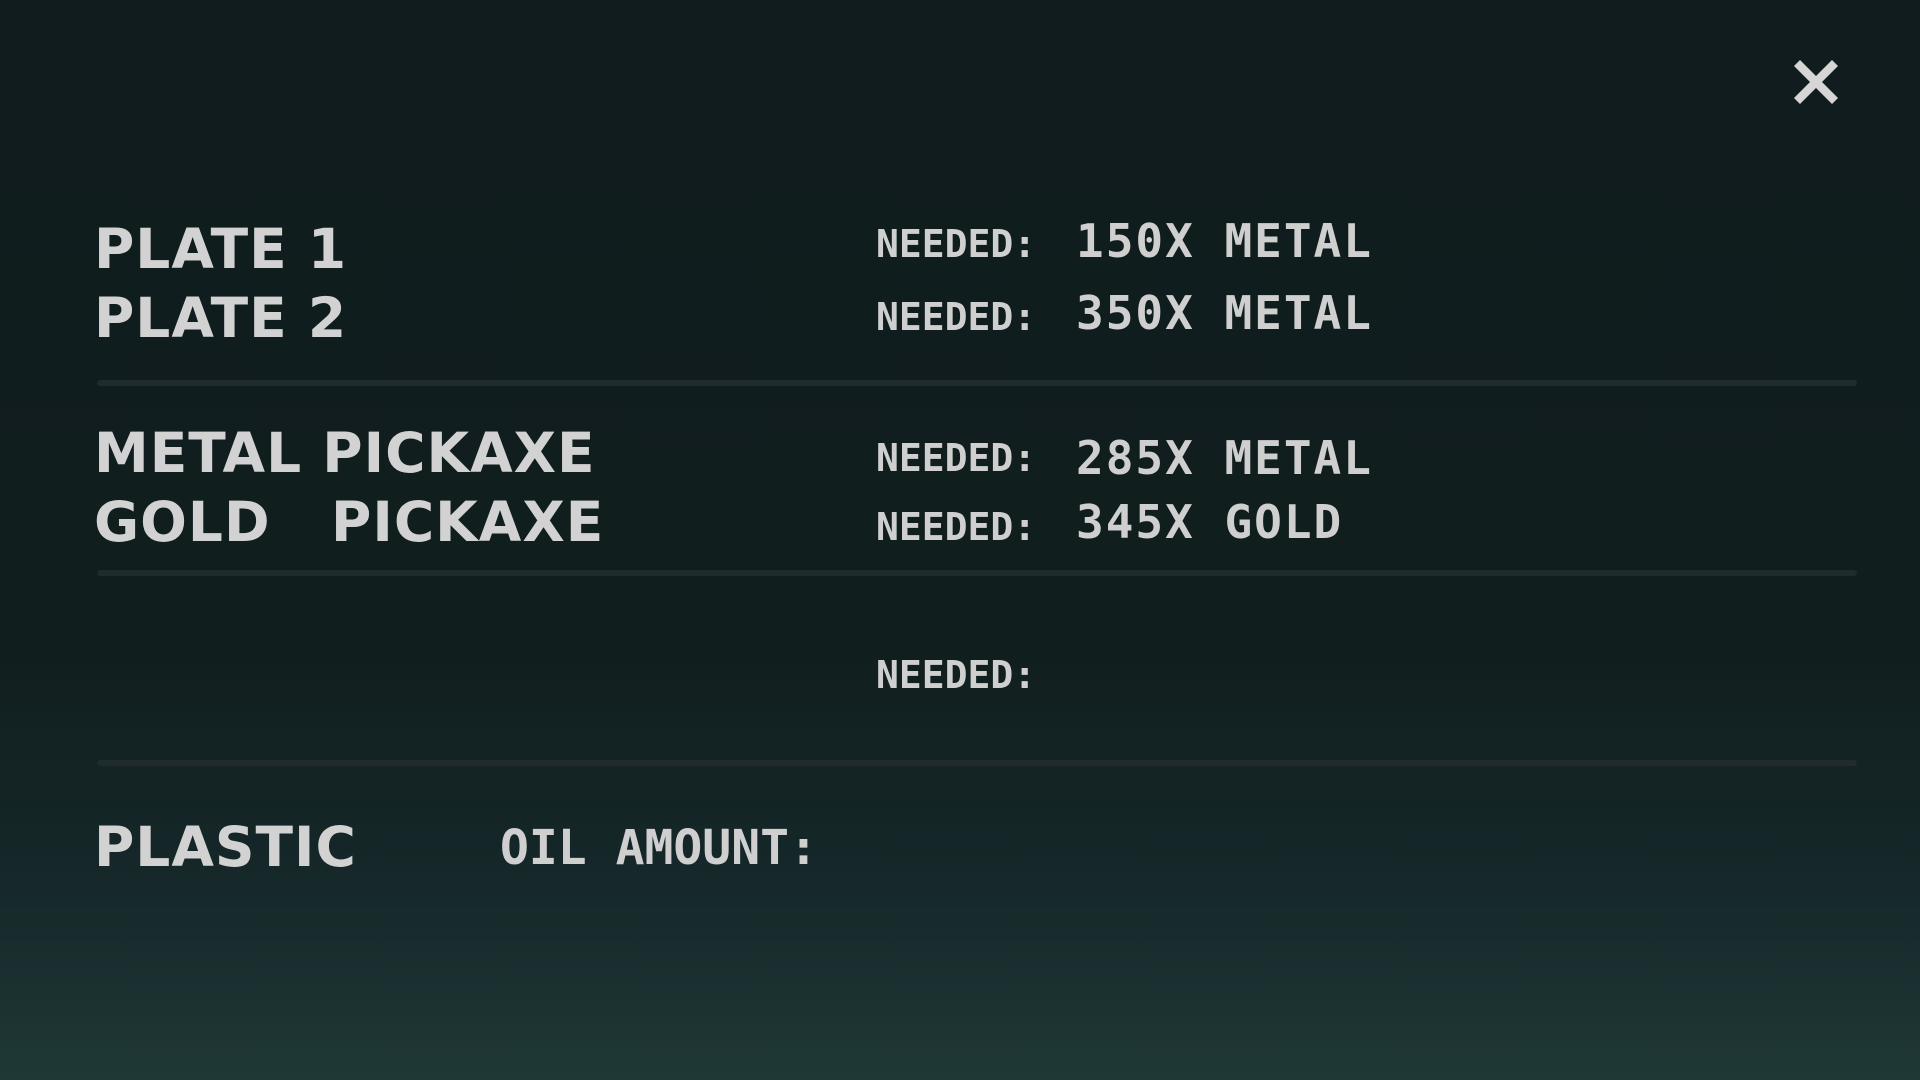 The width and height of the screenshot is (1920, 1080). Describe the element at coordinates (220, 249) in the screenshot. I see `item-plate-1: Plate 1` at that location.